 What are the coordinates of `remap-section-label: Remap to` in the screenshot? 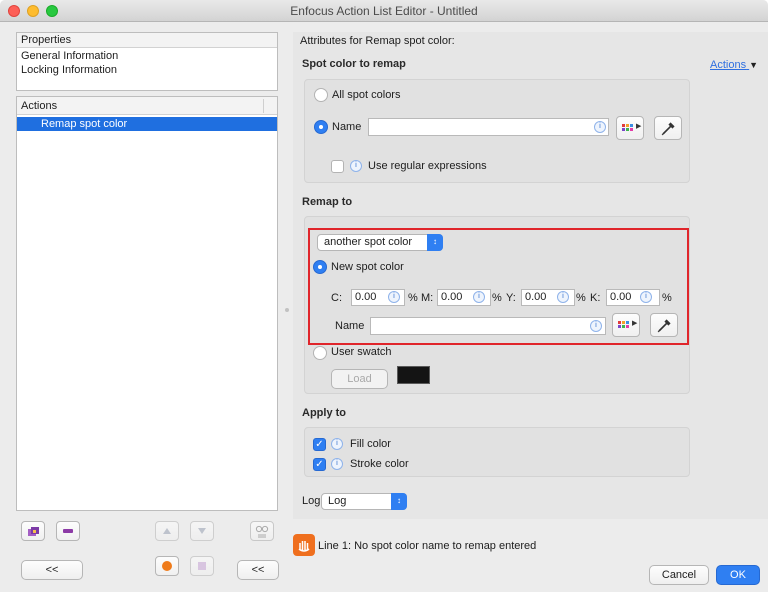 It's located at (327, 202).